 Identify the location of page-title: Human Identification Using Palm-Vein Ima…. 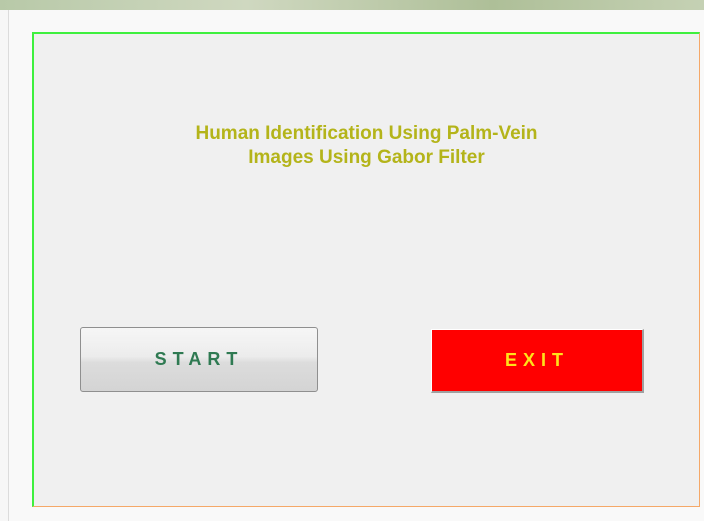
(366, 146).